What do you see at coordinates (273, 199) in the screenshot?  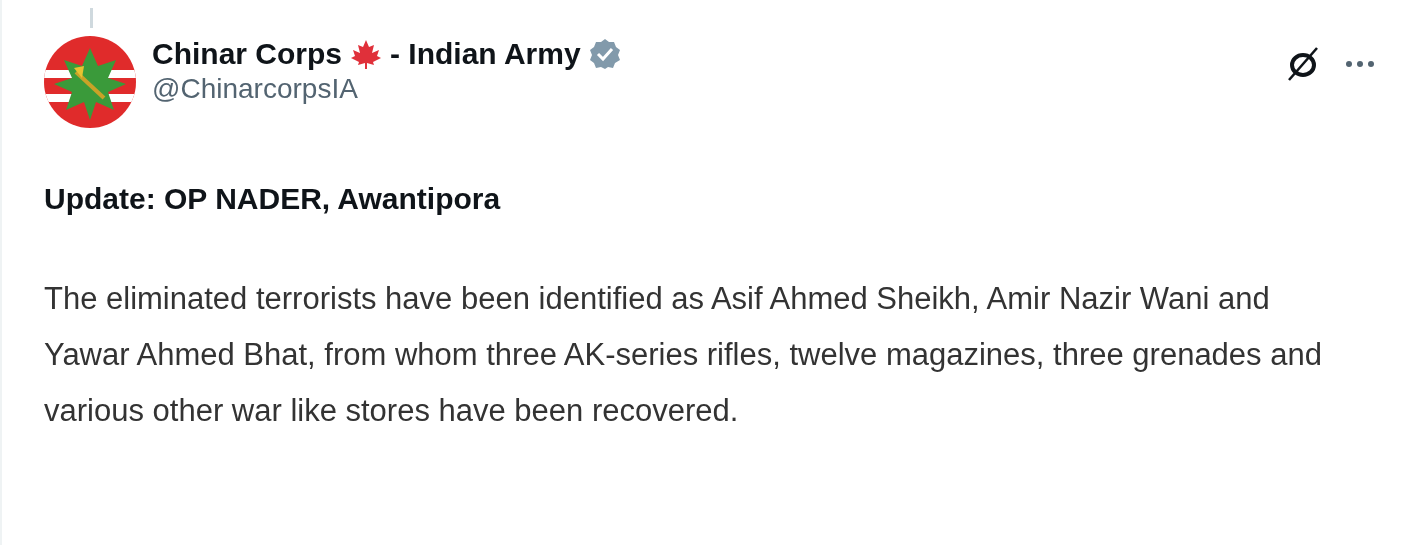 I see `post-headline: Update: OP NADER, Awantipora` at bounding box center [273, 199].